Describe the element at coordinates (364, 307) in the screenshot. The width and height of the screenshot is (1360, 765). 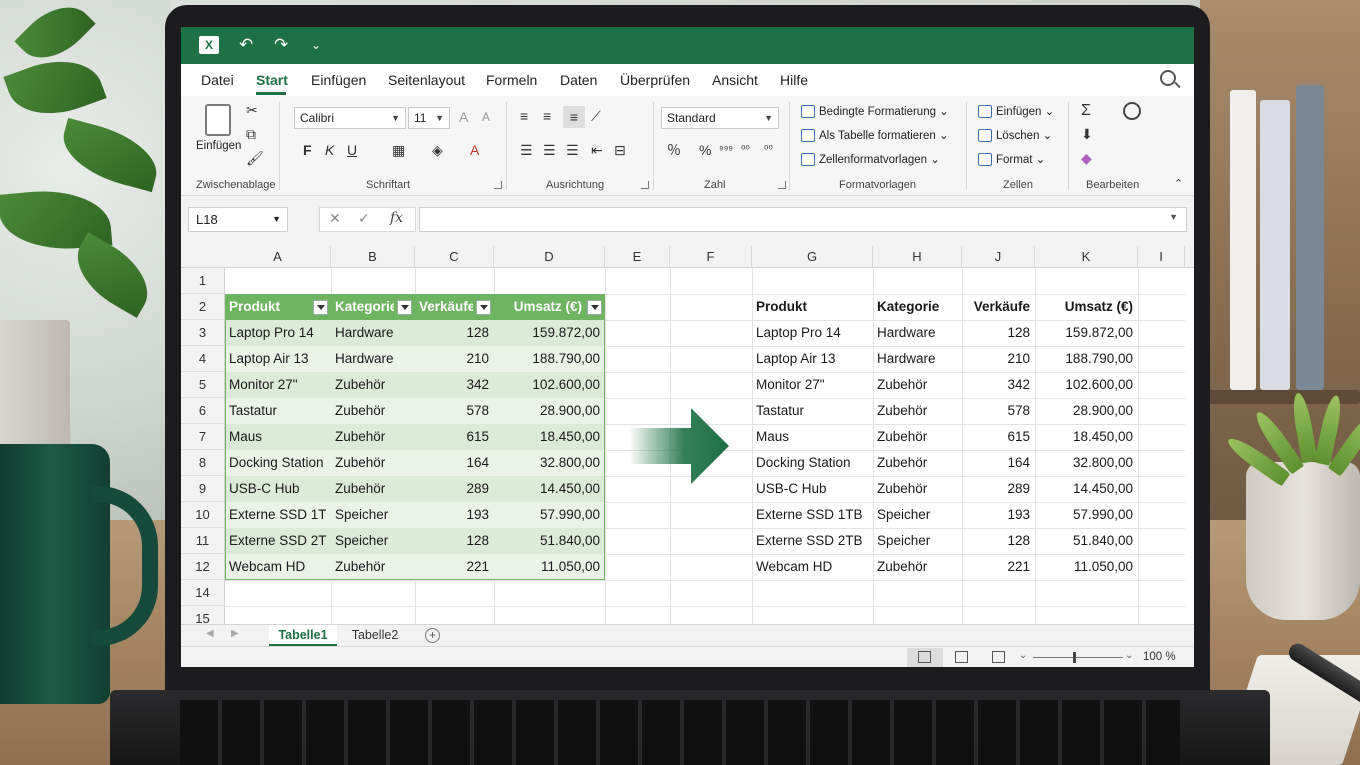
I see `table-header-cell: Kategorie` at that location.